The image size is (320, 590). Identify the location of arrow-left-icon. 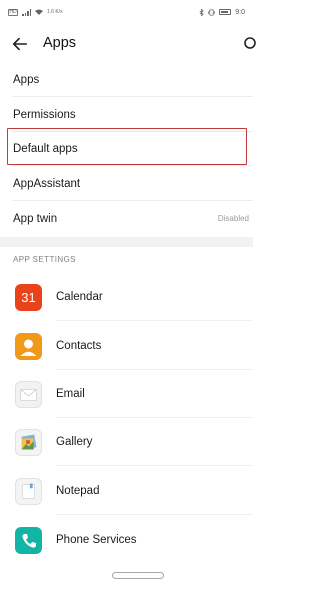
(20, 44).